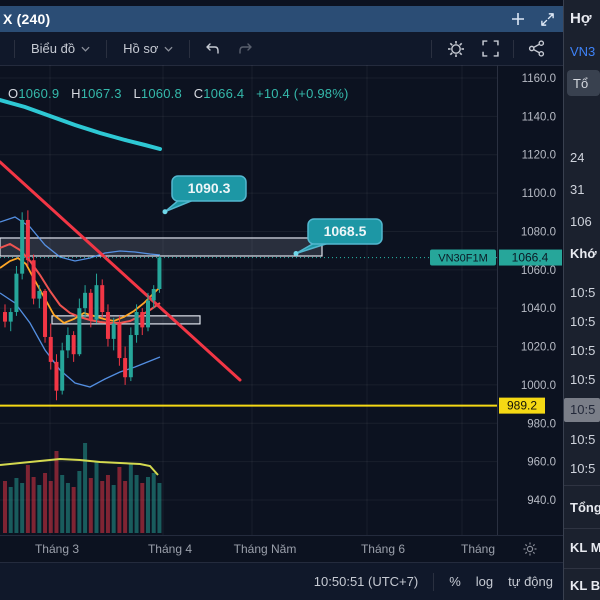 The height and width of the screenshot is (600, 600). What do you see at coordinates (141, 48) in the screenshot?
I see `menu-profile-label: Hồ sơ` at bounding box center [141, 48].